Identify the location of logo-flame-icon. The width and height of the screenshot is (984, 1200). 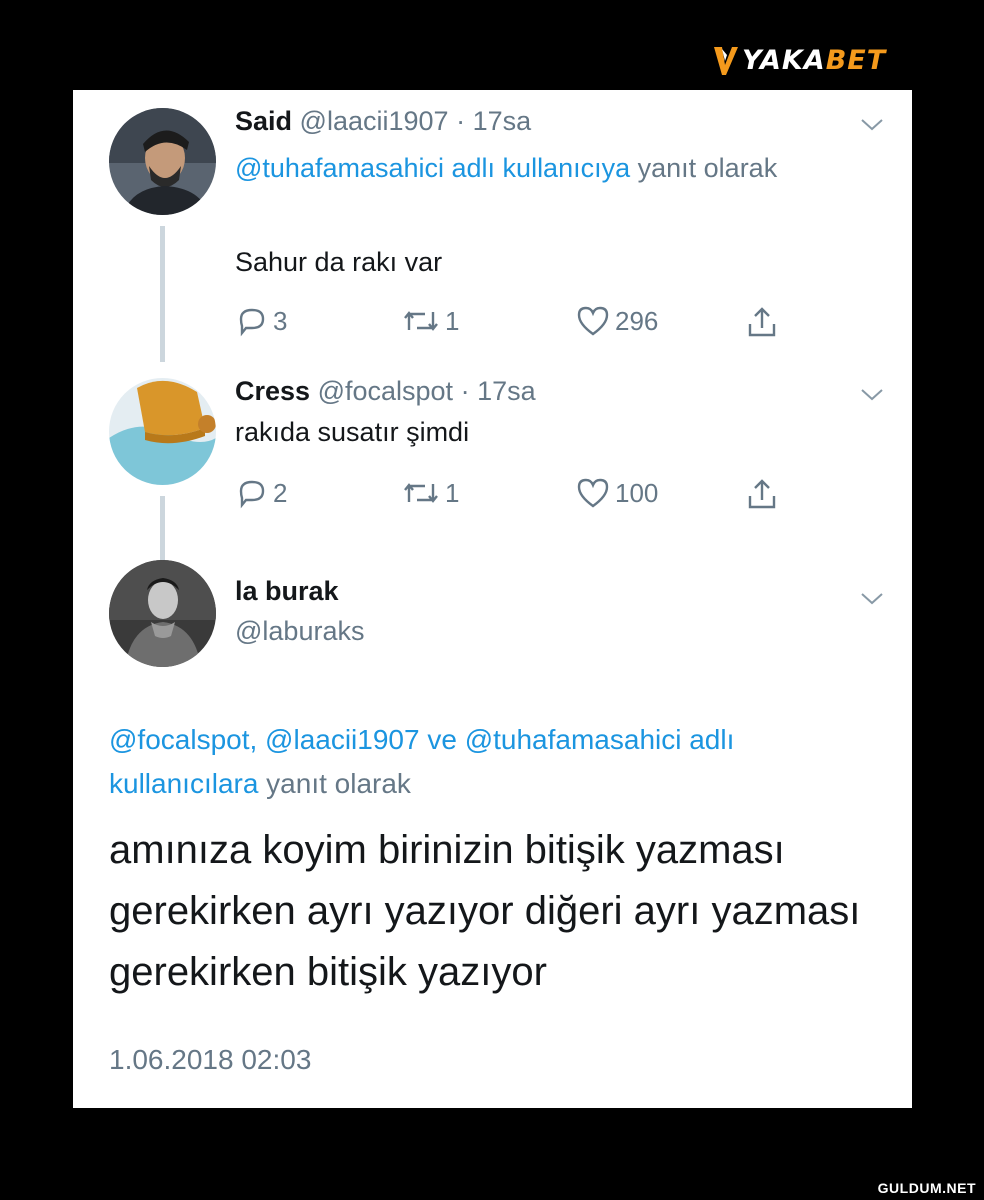
(726, 61).